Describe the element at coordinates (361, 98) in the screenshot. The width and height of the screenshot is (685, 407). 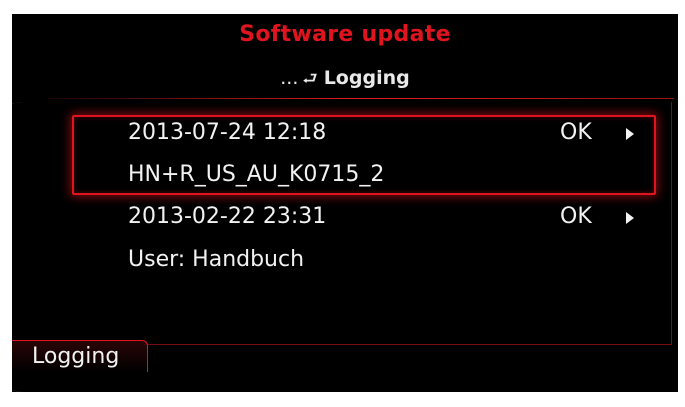
I see `header-divider` at that location.